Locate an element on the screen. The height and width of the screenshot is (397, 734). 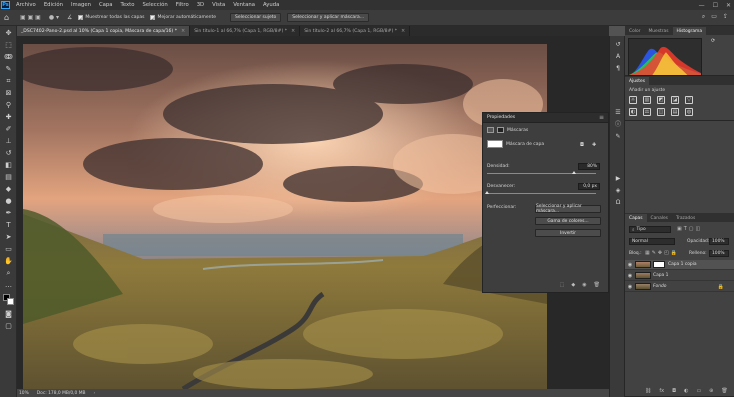
path-selection-tool-icon: ➤ is located at coordinates (8, 237).